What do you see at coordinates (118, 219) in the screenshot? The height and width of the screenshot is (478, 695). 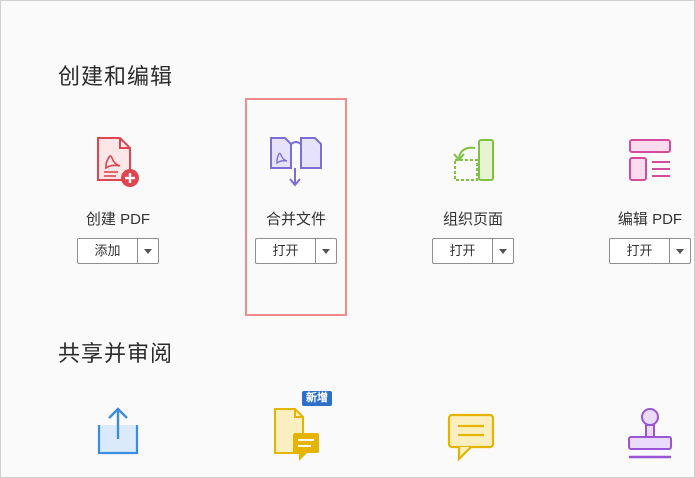 I see `tool-label: 创建 PDF` at bounding box center [118, 219].